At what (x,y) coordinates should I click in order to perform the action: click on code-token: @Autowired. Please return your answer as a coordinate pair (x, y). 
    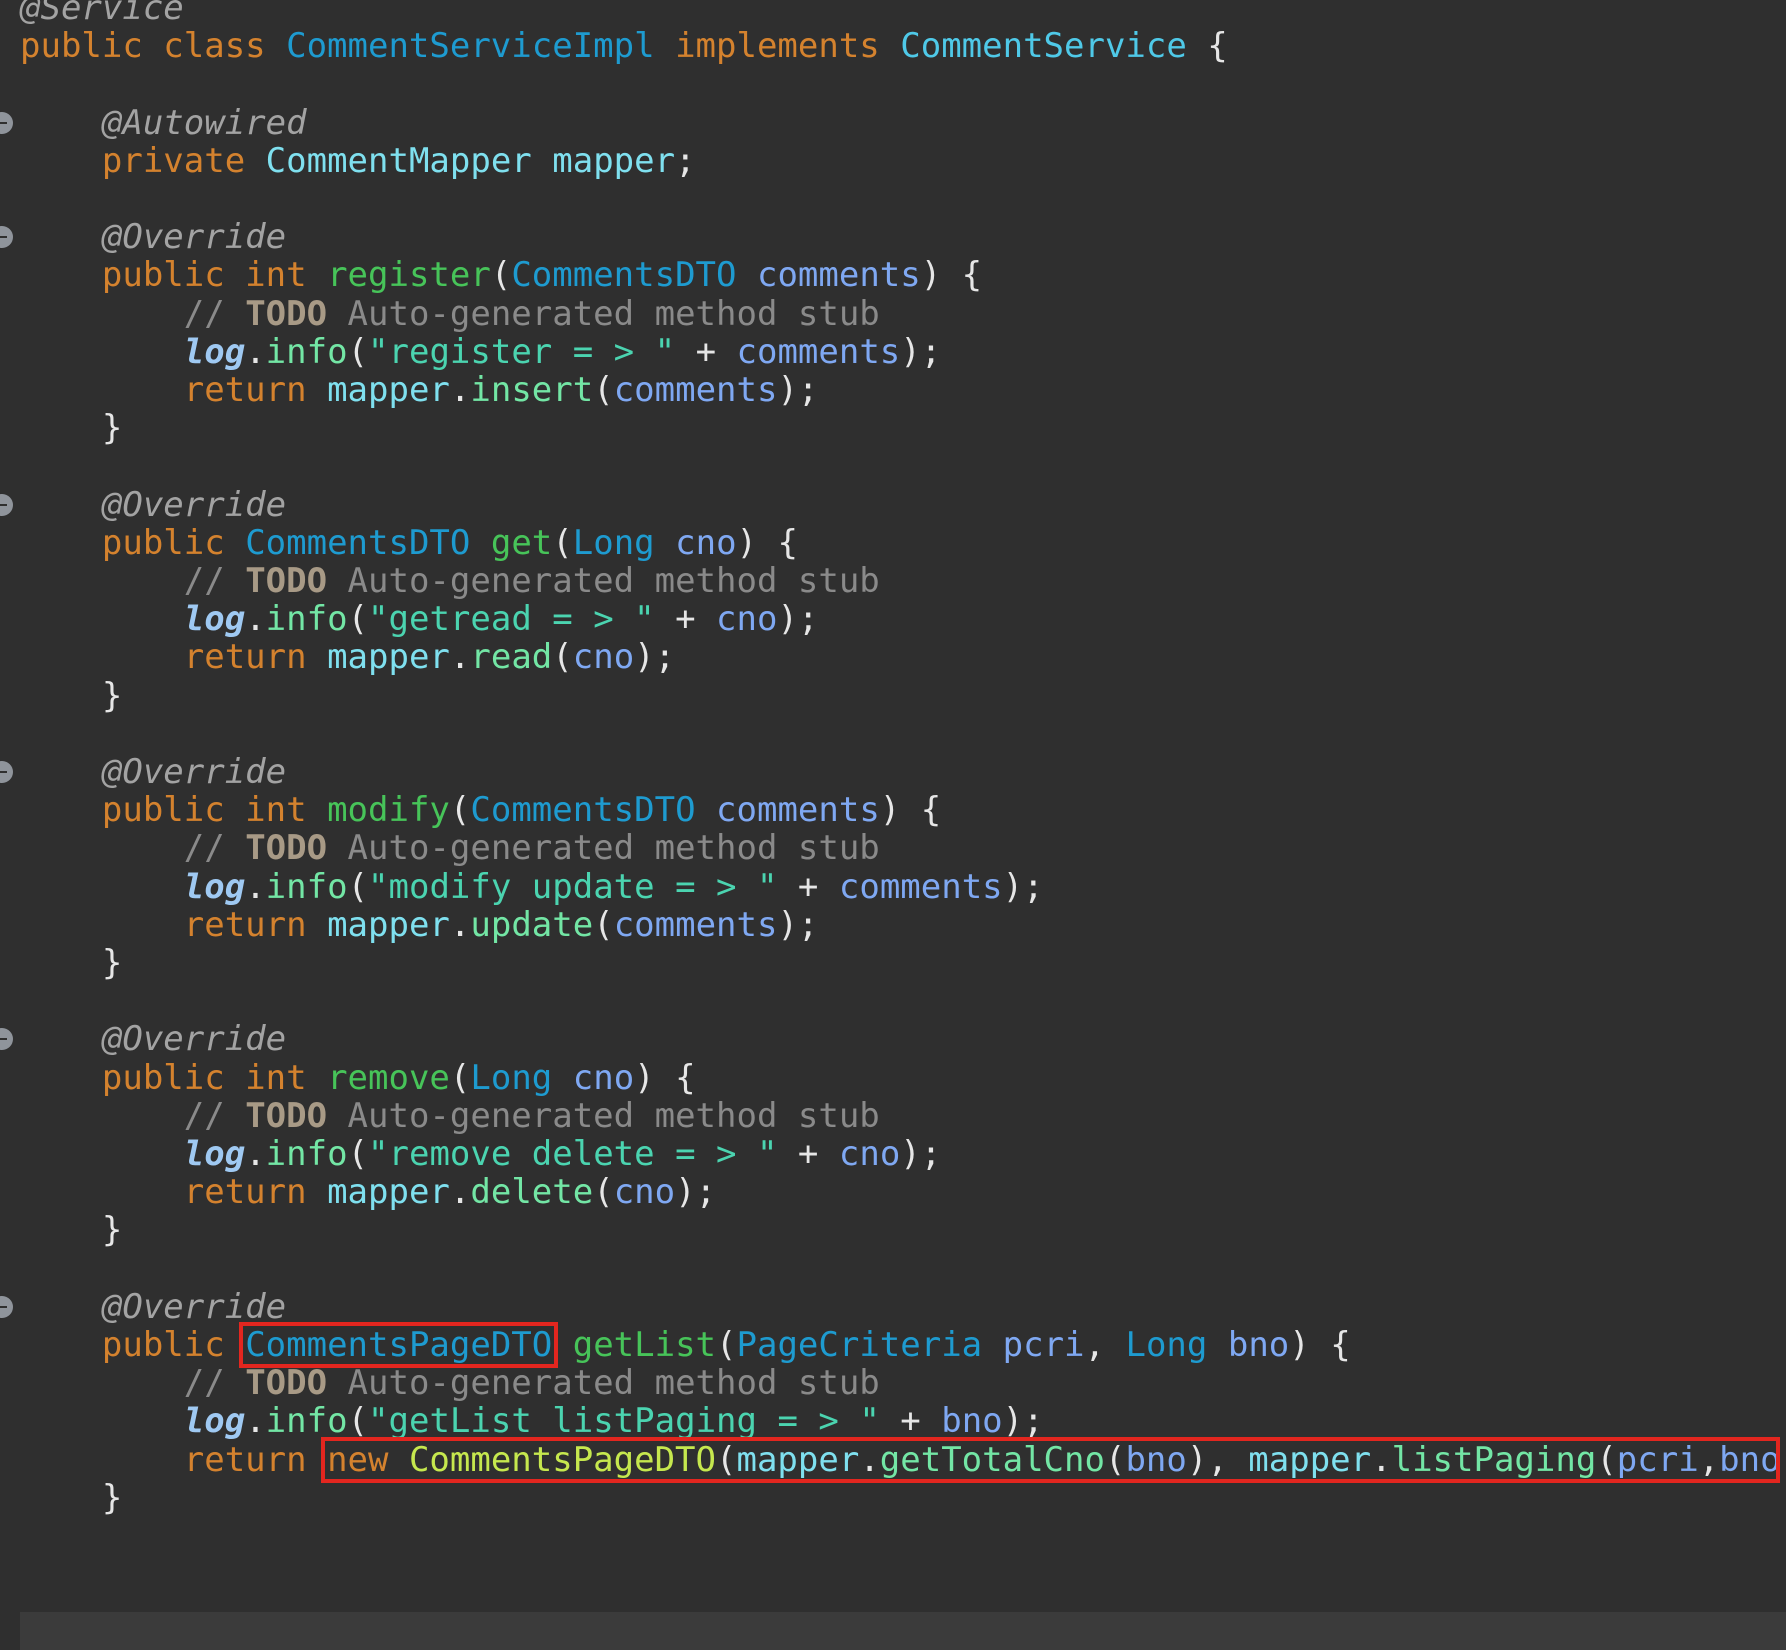
    Looking at the image, I should click on (204, 122).